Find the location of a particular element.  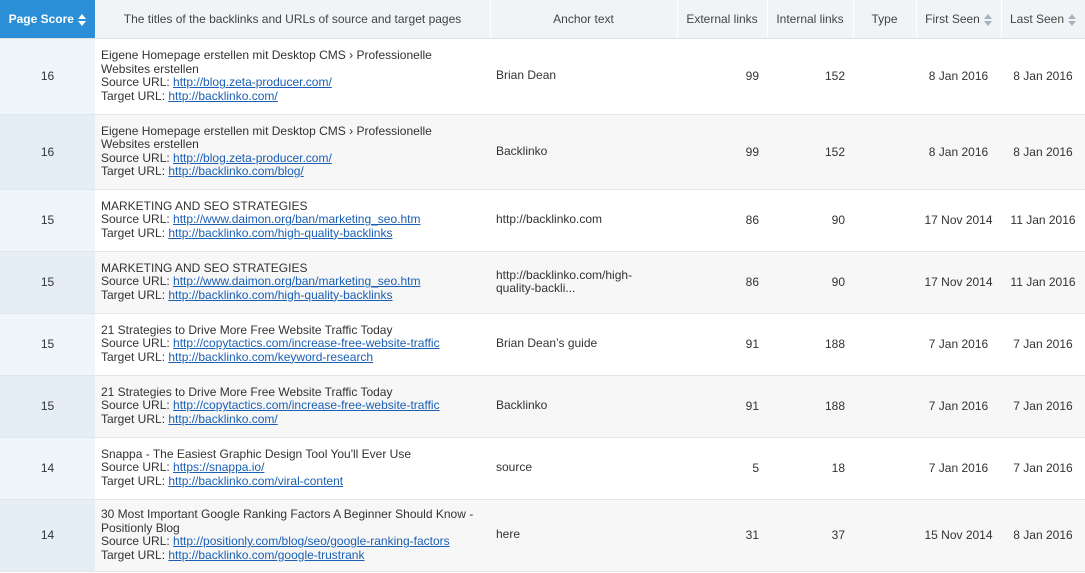

column-header-label: External links is located at coordinates (722, 18).